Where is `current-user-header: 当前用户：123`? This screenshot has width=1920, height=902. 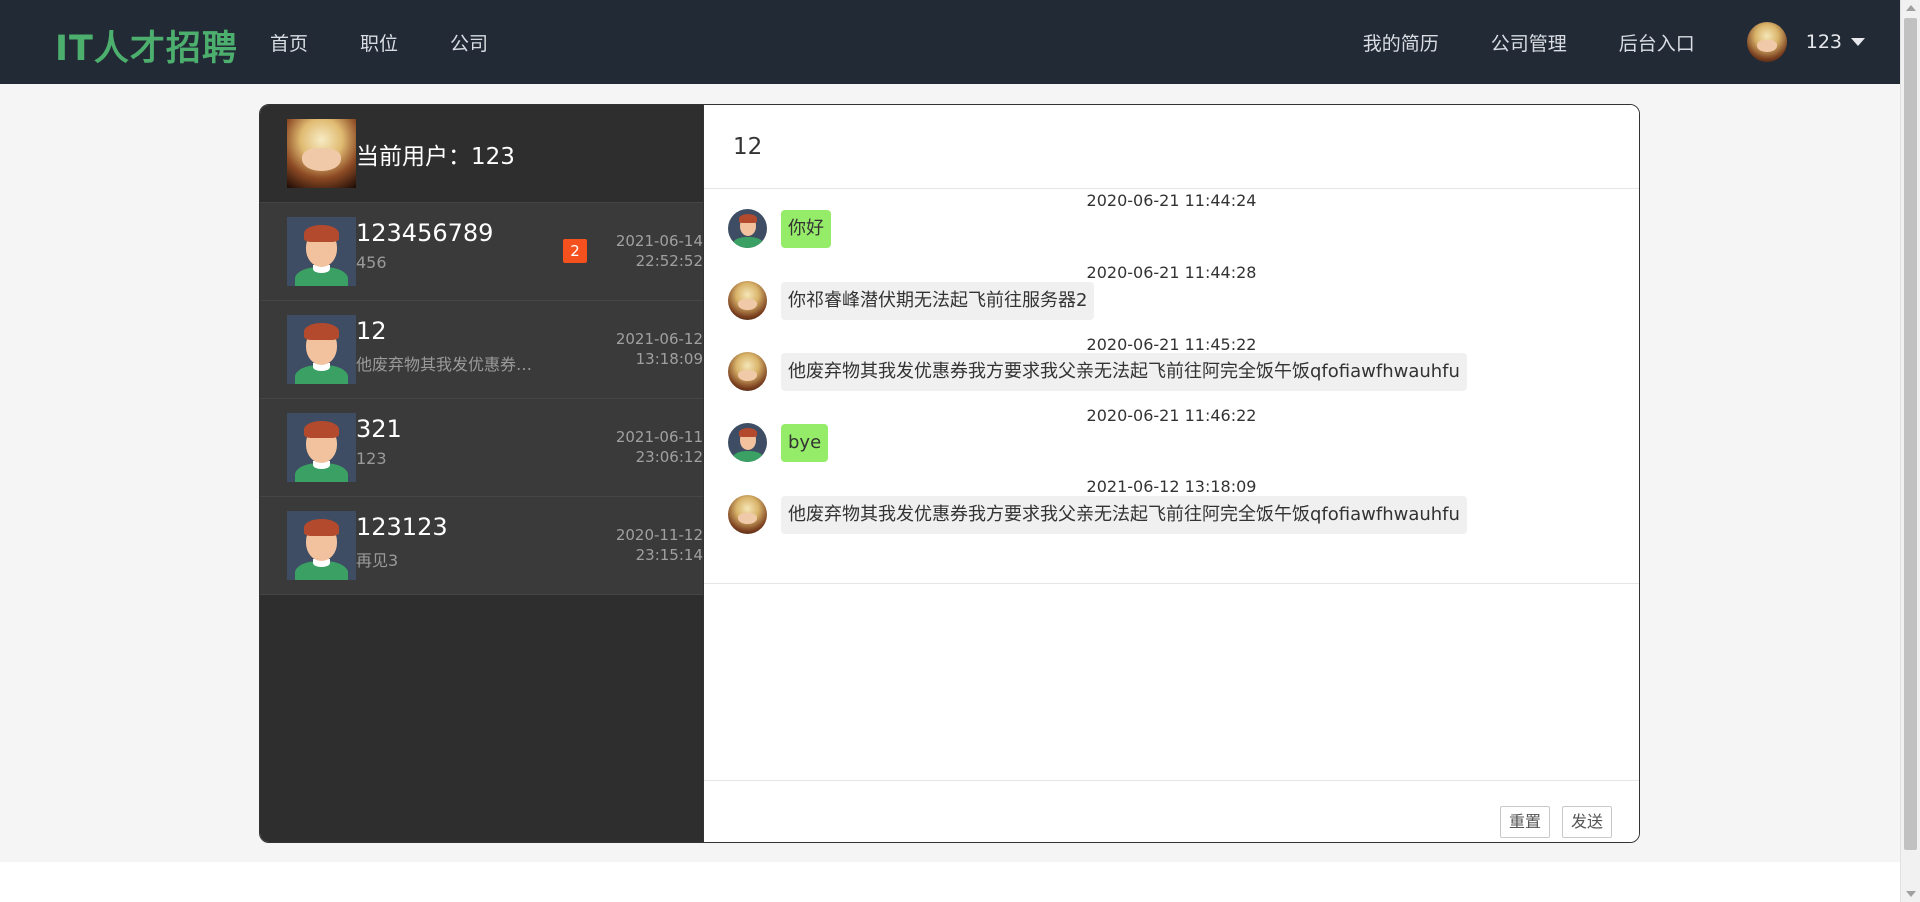
current-user-header: 当前用户：123 is located at coordinates (481, 154).